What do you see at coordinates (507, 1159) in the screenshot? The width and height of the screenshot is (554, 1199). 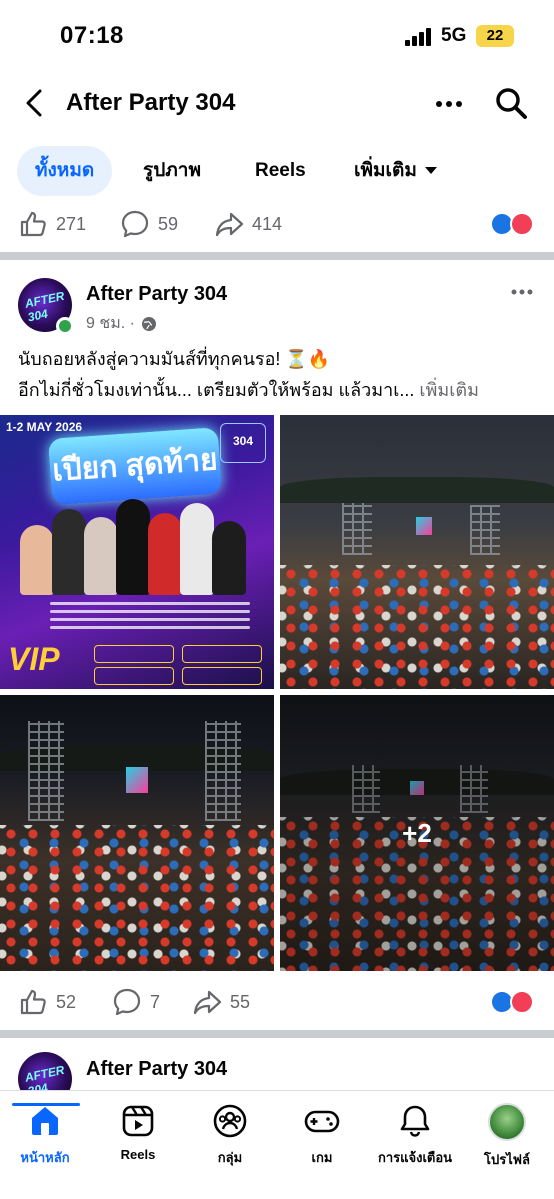 I see `nav-profile-label: โปรไฟล์` at bounding box center [507, 1159].